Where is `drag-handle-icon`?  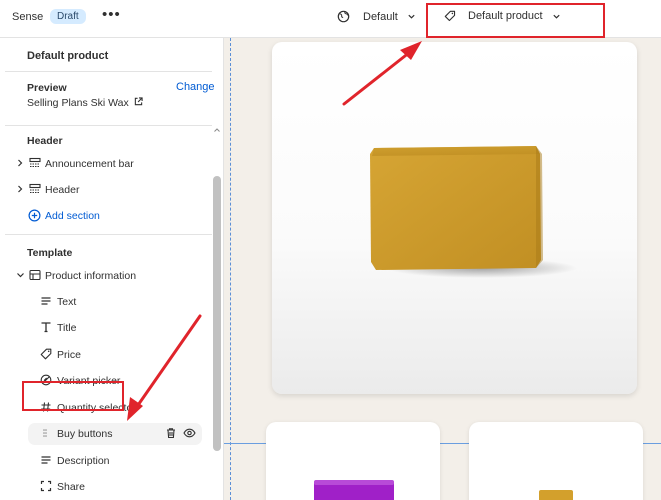 drag-handle-icon is located at coordinates (48, 434).